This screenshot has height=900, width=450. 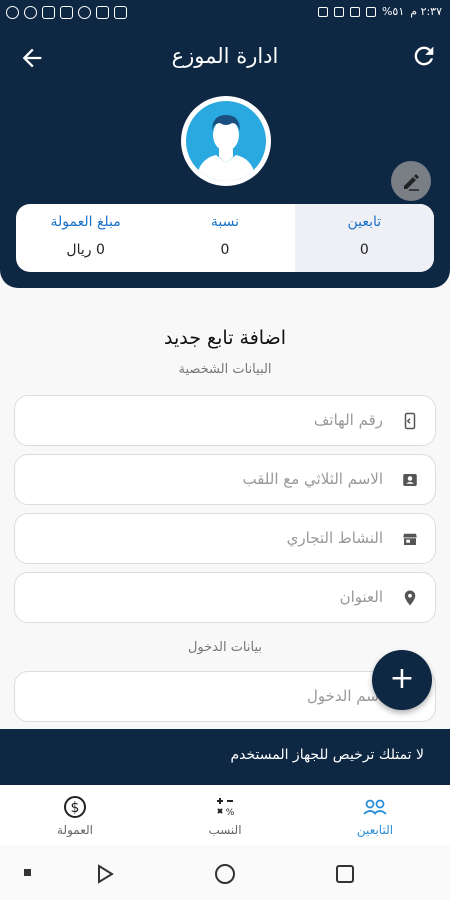 I want to click on nav-percentages: % النسب, so click(x=225, y=815).